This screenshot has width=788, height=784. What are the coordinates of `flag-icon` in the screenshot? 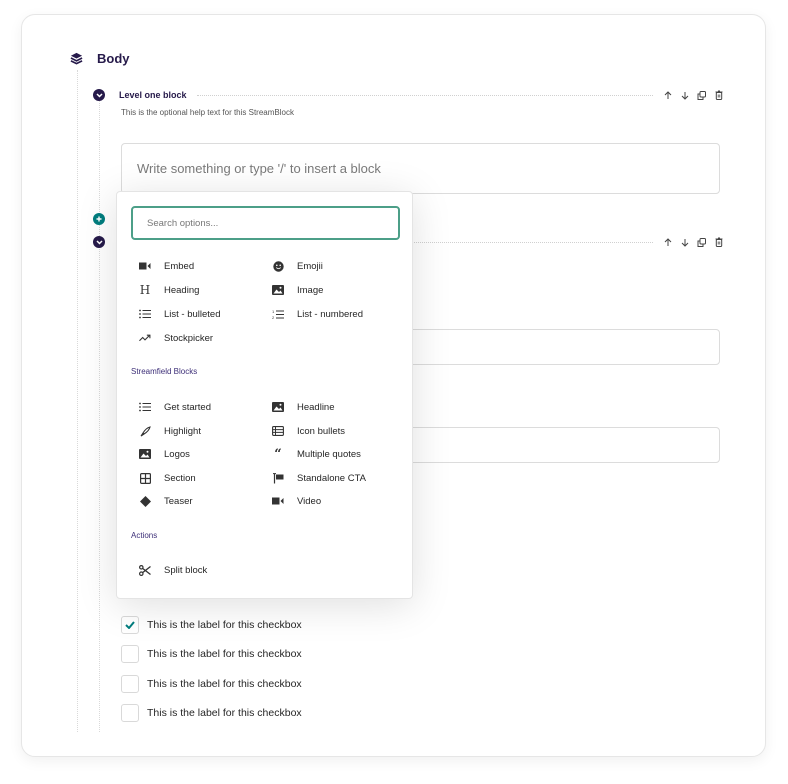 It's located at (278, 478).